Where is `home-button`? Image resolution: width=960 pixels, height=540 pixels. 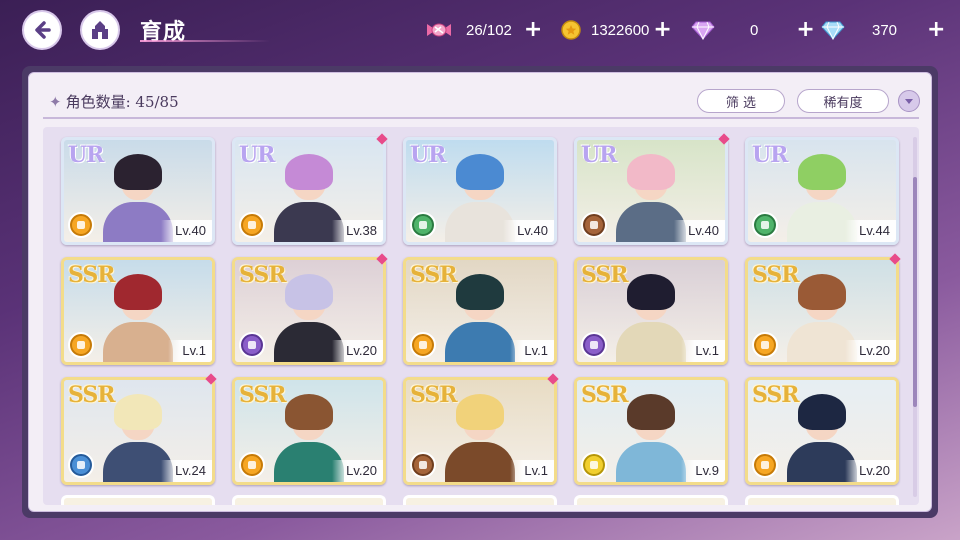
home-button is located at coordinates (100, 30).